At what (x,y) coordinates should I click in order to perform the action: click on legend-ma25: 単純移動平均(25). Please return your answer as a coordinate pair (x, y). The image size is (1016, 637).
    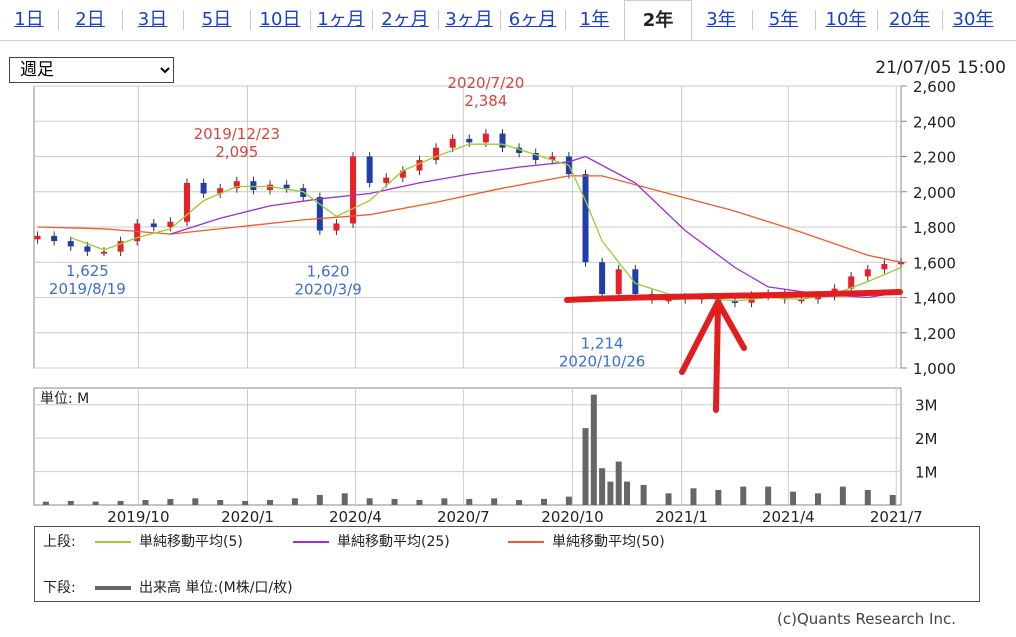
    Looking at the image, I should click on (371, 542).